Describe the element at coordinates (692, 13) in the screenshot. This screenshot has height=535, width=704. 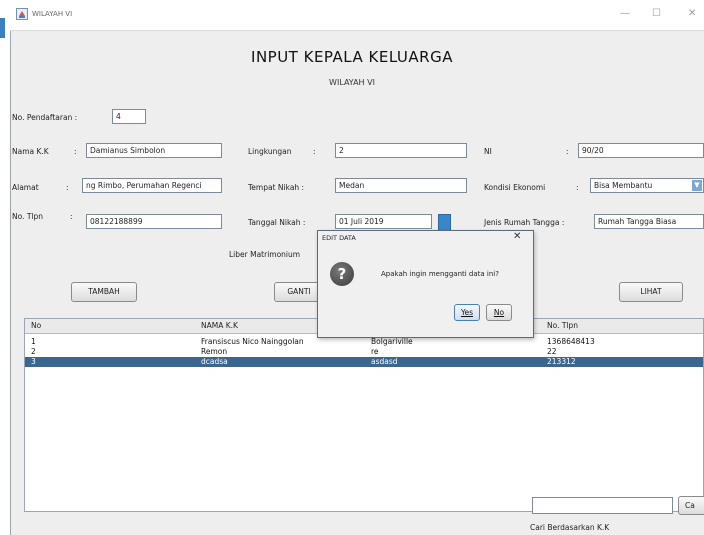
I see `close-window-button: ✕` at that location.